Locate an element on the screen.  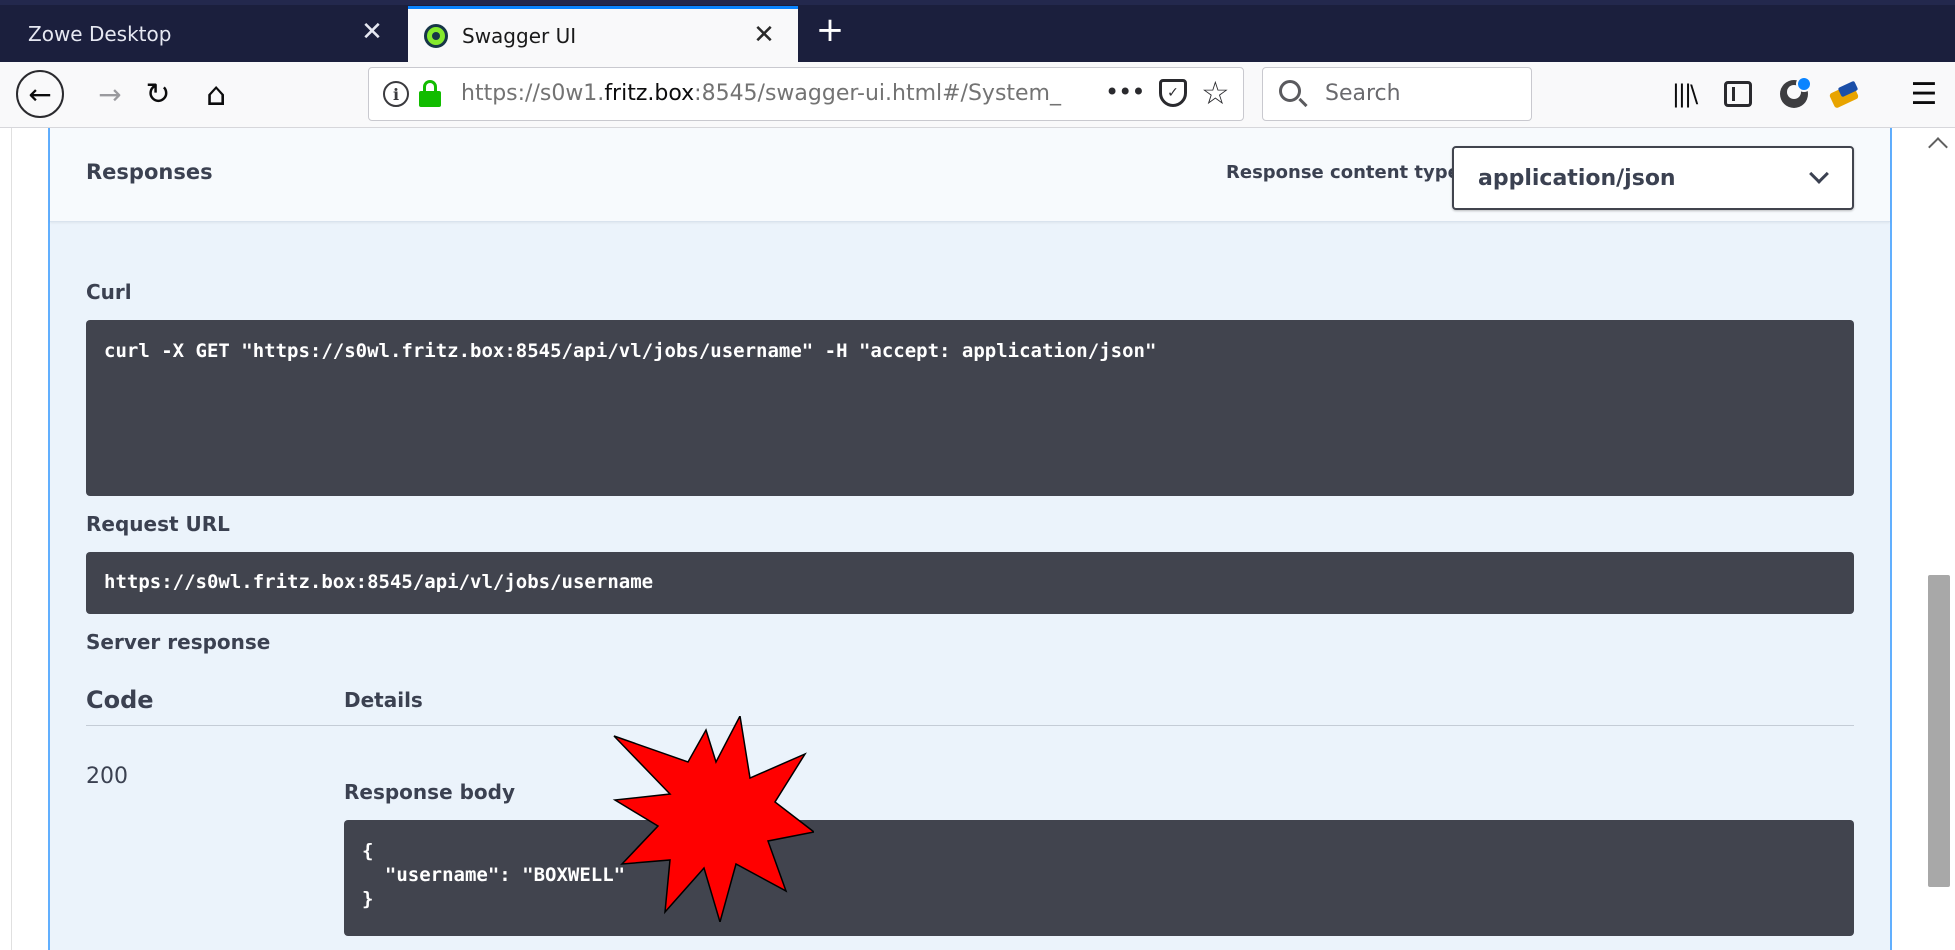
request-url-label: Request URL is located at coordinates (158, 524).